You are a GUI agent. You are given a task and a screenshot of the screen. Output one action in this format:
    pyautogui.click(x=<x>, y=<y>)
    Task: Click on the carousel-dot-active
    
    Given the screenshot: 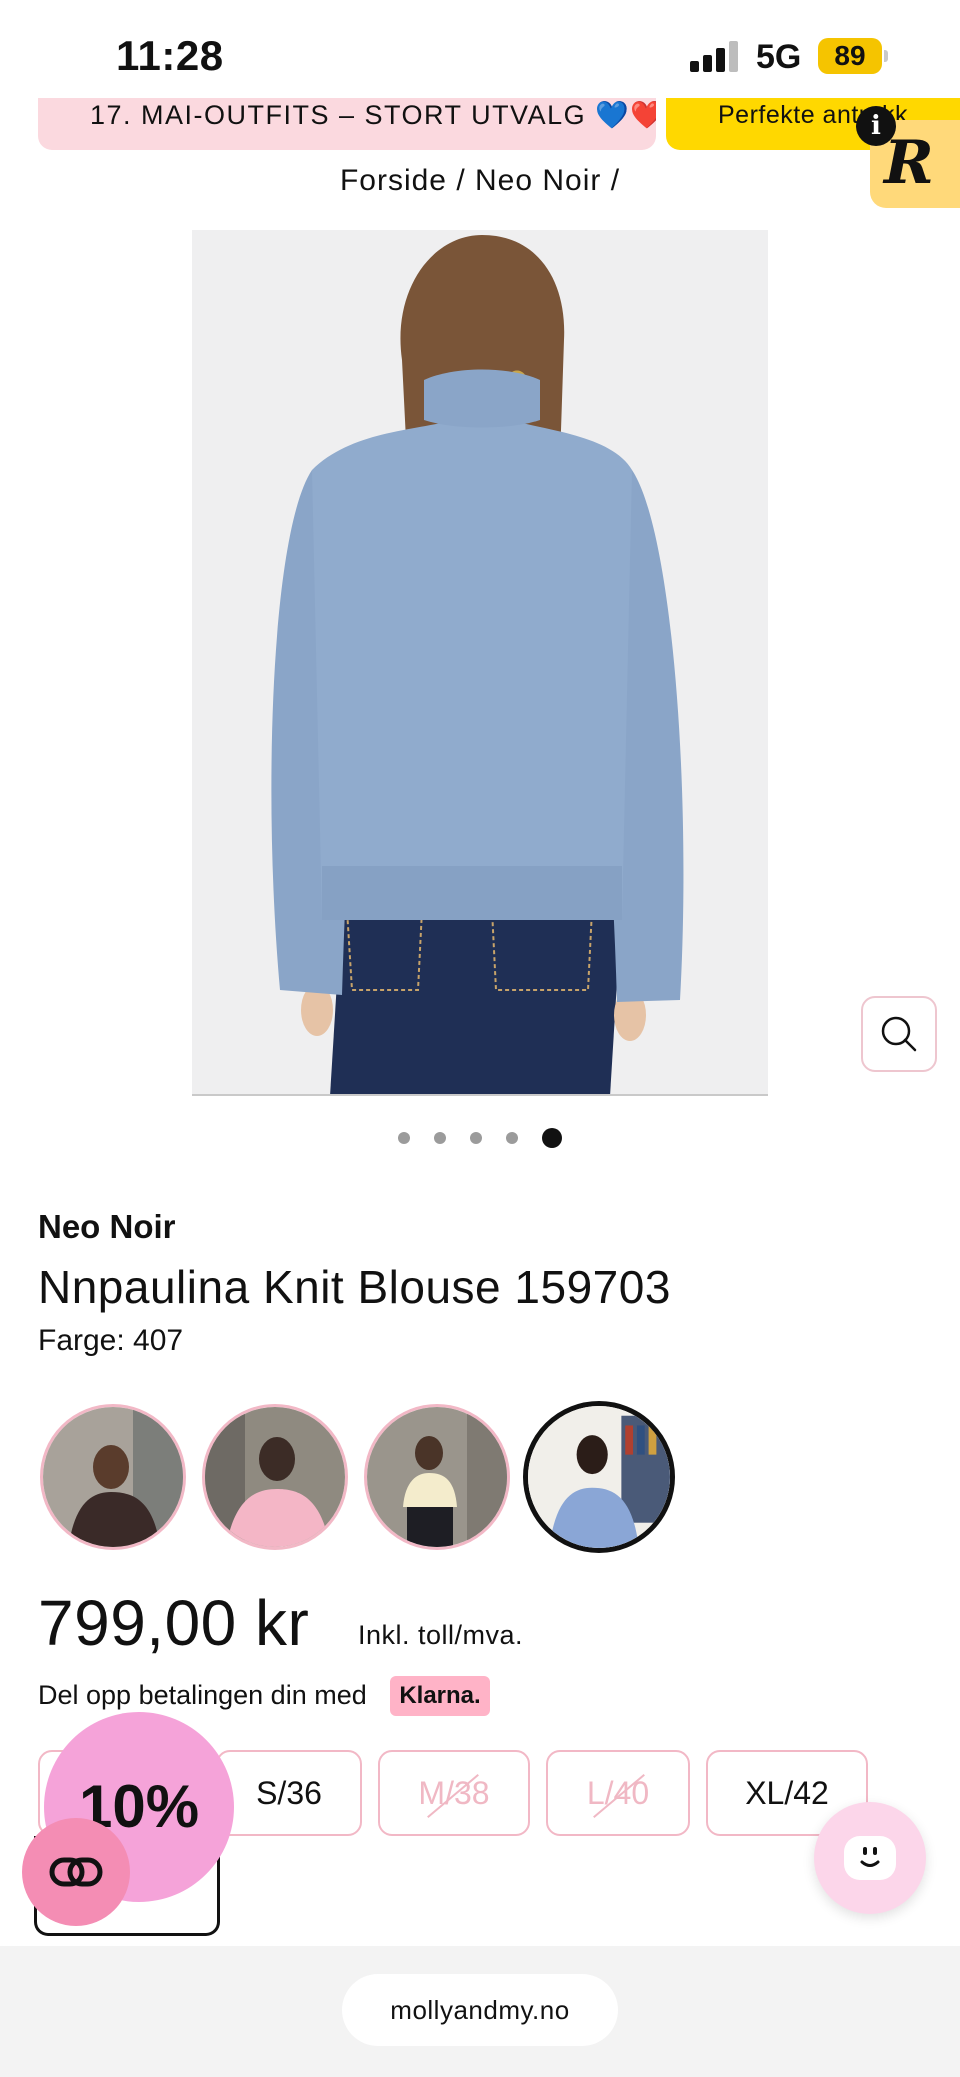 What is the action you would take?
    pyautogui.click(x=552, y=1138)
    